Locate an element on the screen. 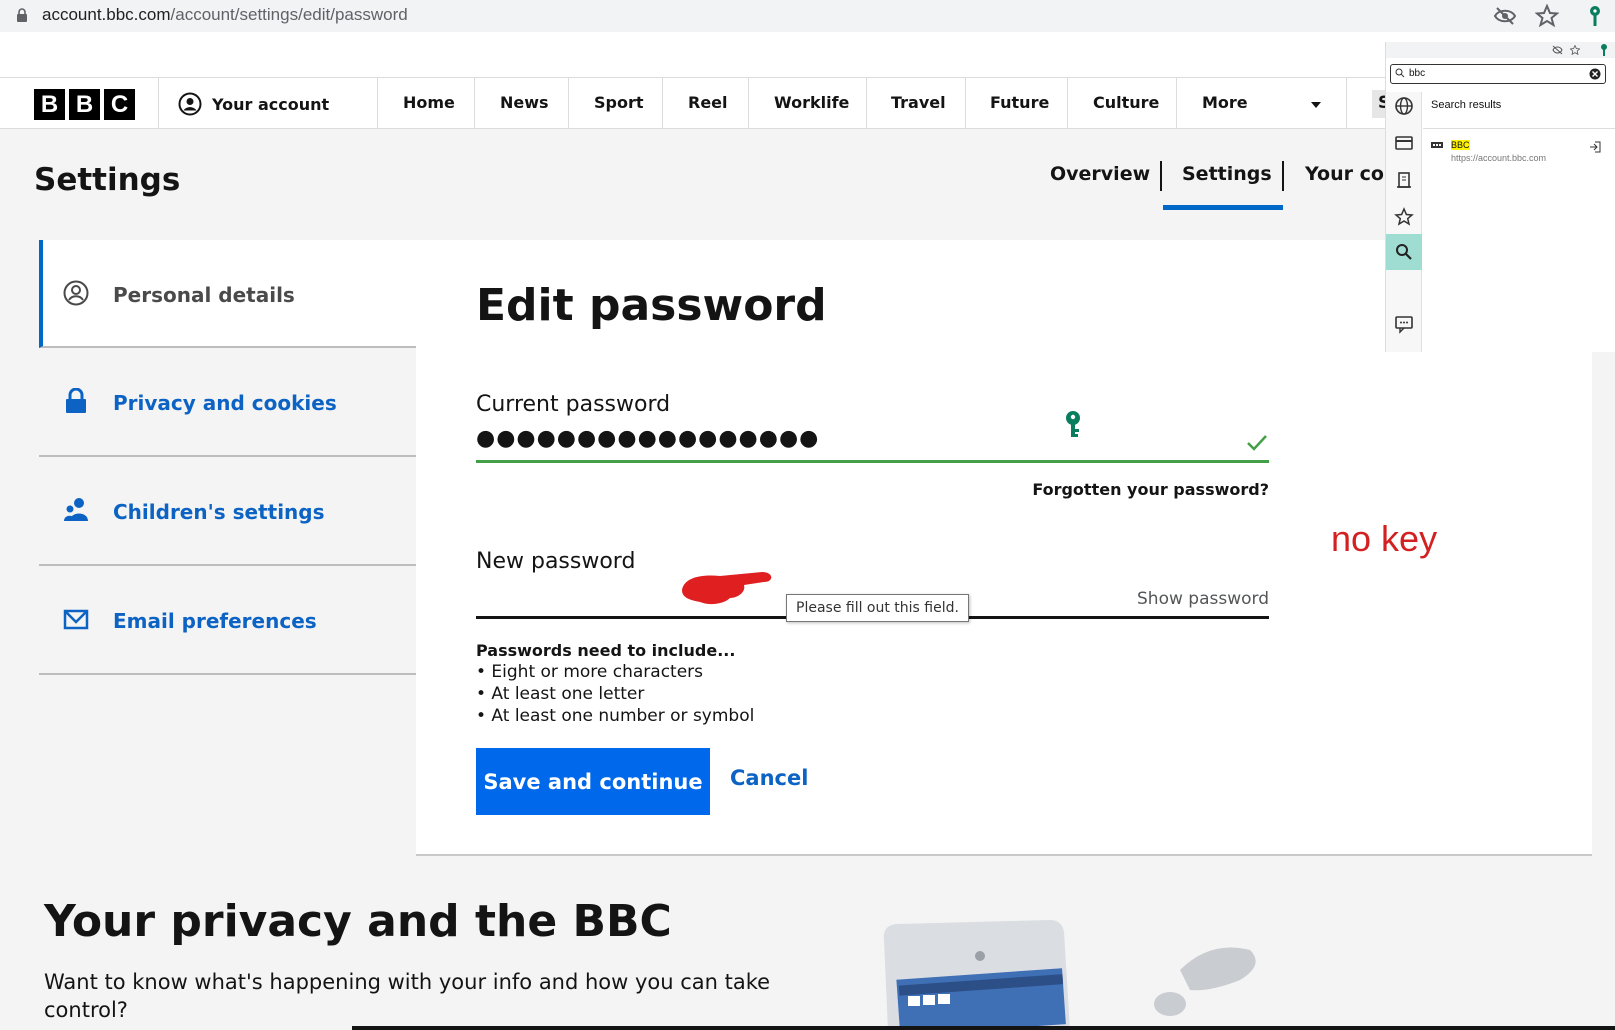  your-account-label: Your account is located at coordinates (271, 104).